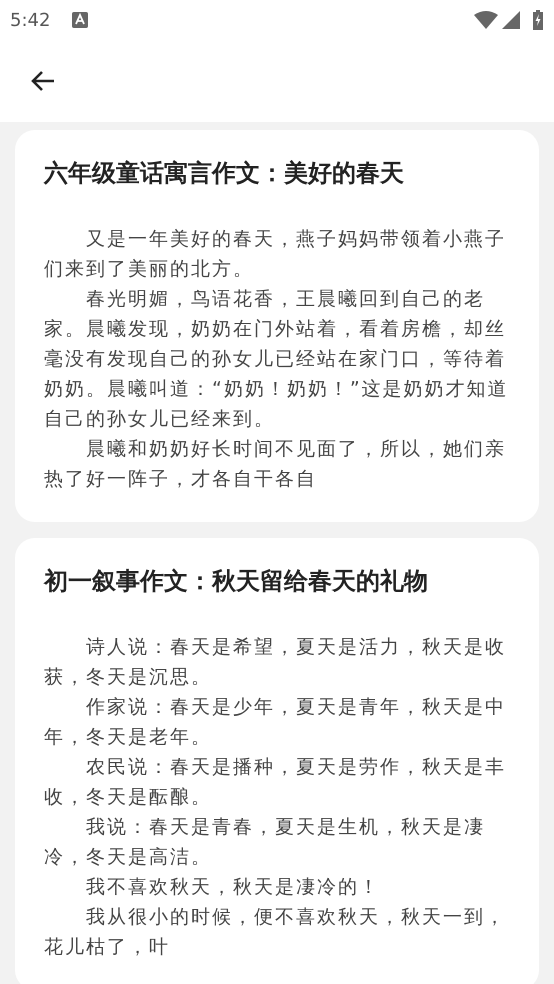  Describe the element at coordinates (224, 173) in the screenshot. I see `article-title: 六年级童话寓言作文：美好的春天` at that location.